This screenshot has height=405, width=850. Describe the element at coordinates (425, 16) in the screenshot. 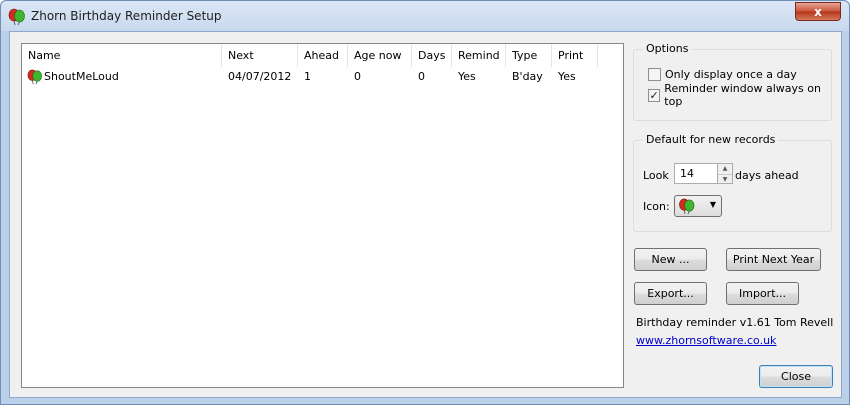

I see `title-bar: Zhorn Birthday Reminder Setup x` at that location.